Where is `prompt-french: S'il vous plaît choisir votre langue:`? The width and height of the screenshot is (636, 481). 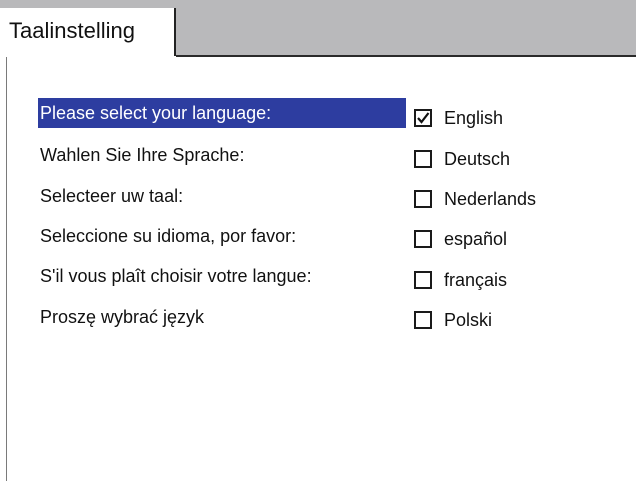 prompt-french: S'il vous plaît choisir votre langue: is located at coordinates (176, 276).